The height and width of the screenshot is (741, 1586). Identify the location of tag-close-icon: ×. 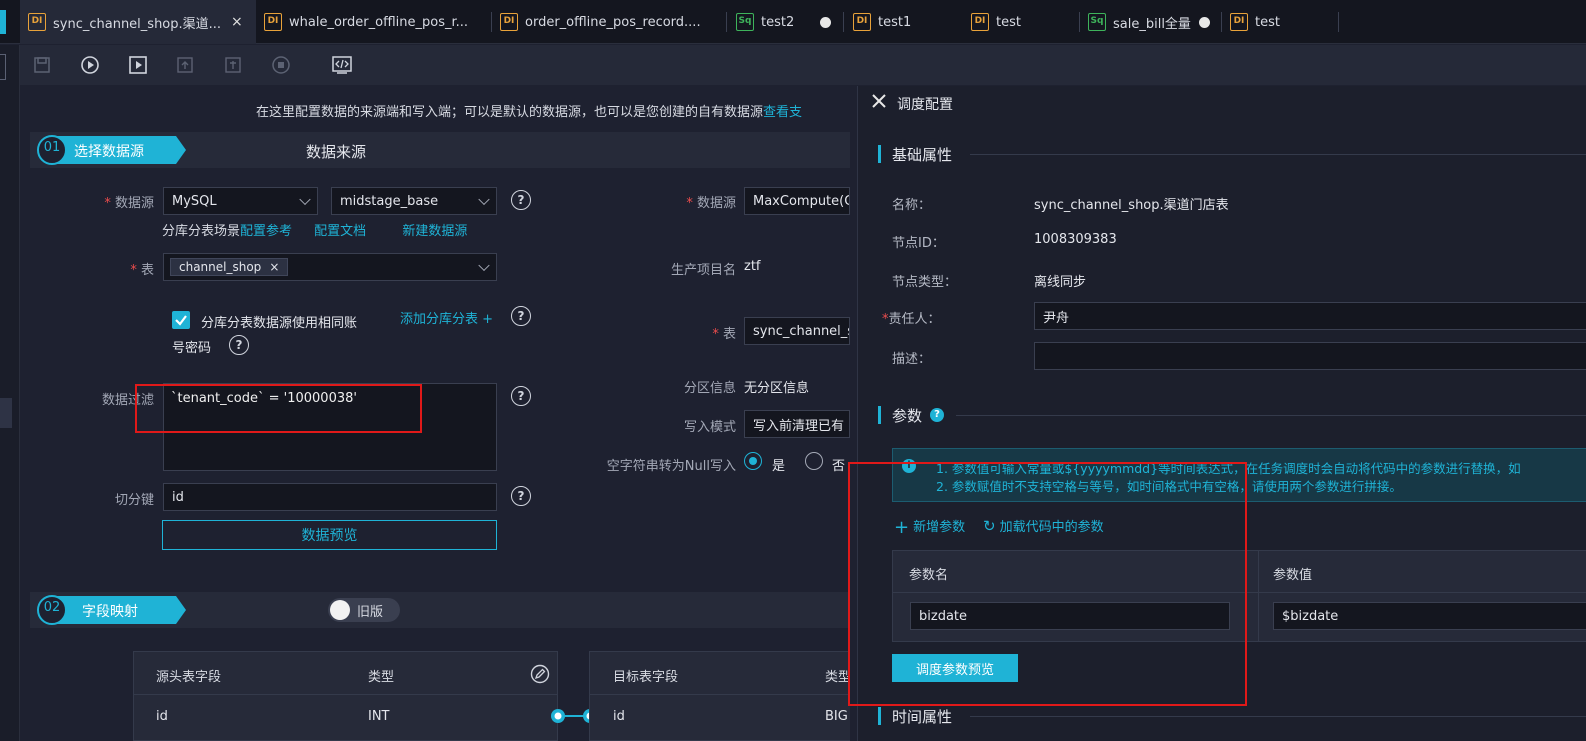
(274, 267).